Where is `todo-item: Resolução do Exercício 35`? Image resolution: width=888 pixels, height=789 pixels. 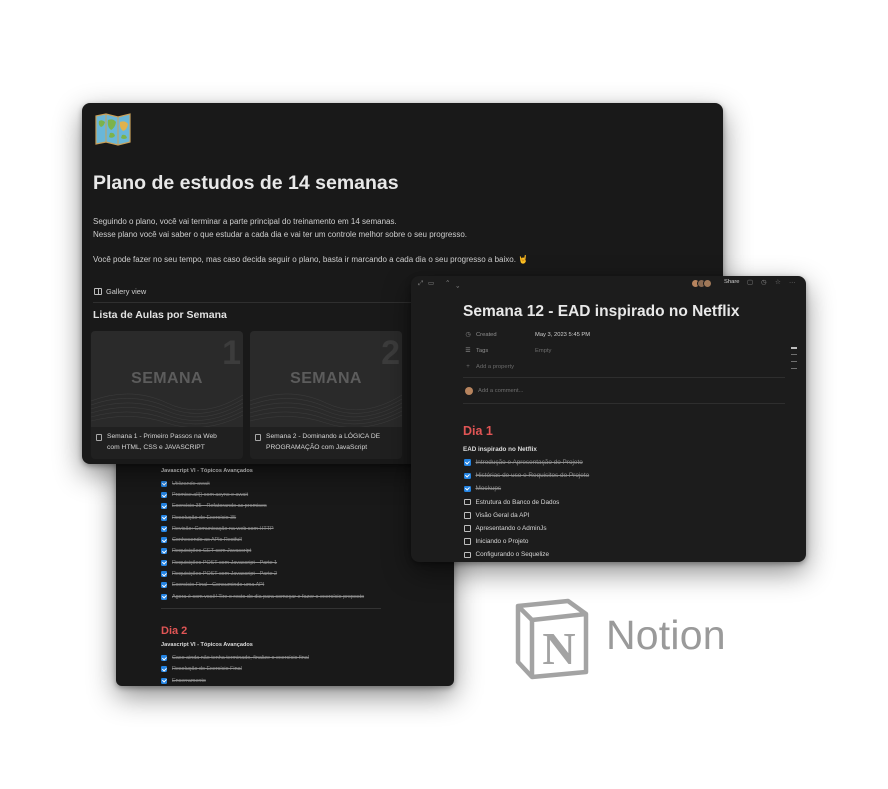 todo-item: Resolução do Exercício 35 is located at coordinates (286, 517).